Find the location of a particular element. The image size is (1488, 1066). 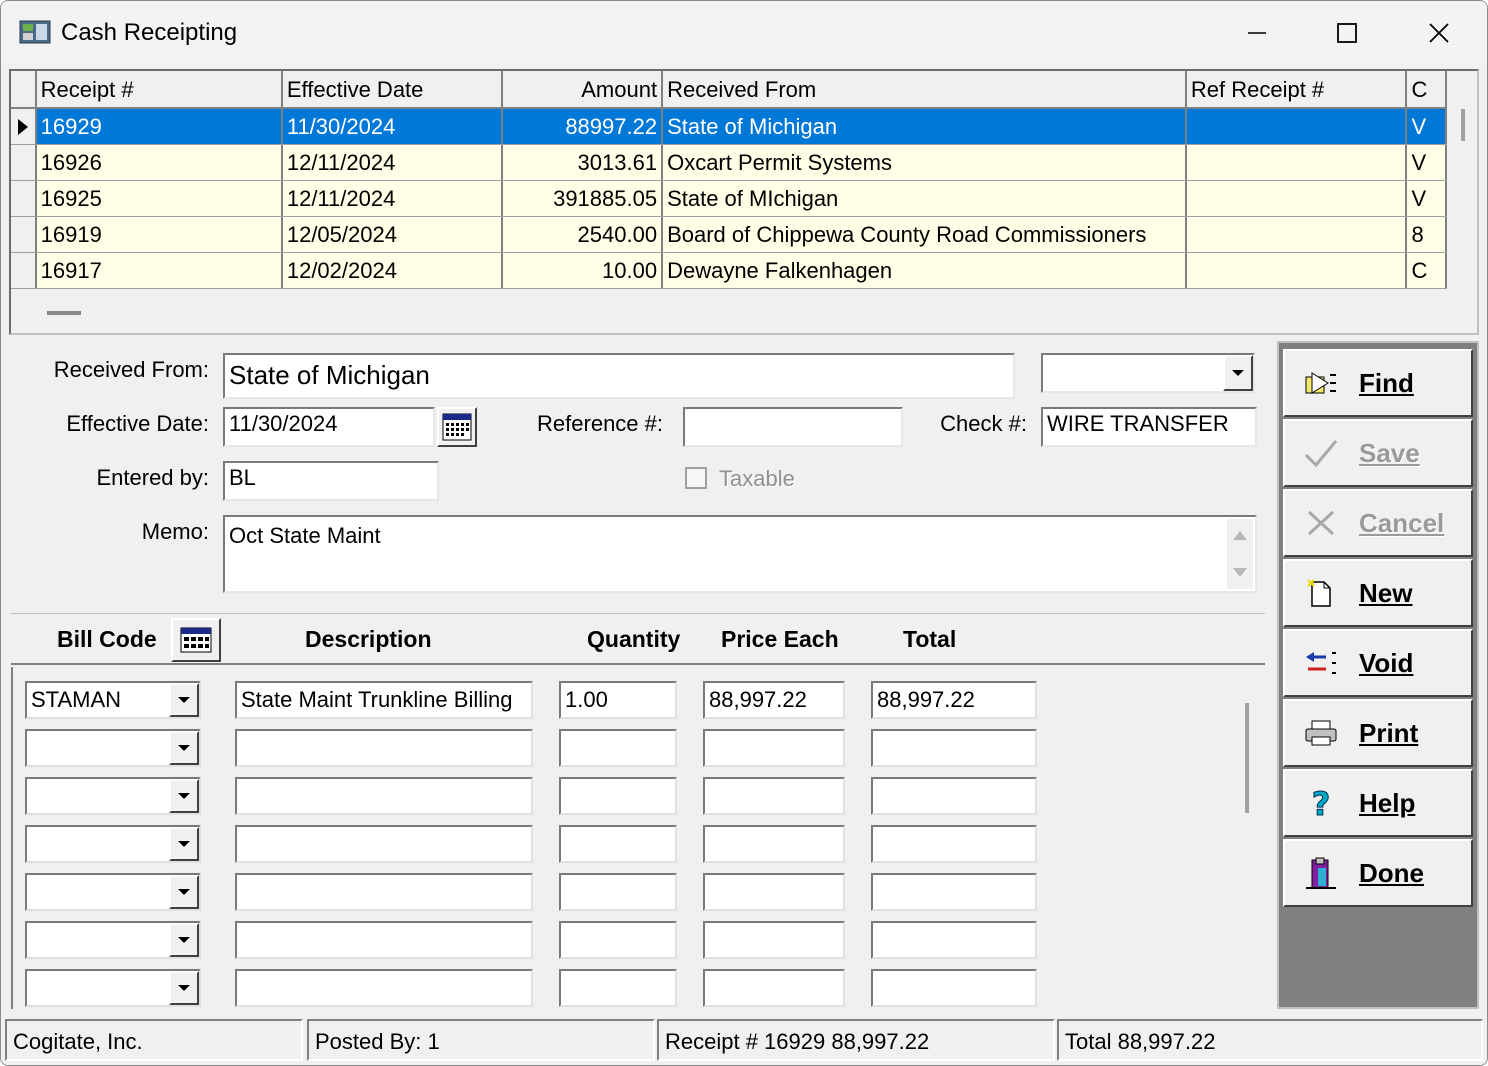

grid-scroll-thumb is located at coordinates (1463, 125).